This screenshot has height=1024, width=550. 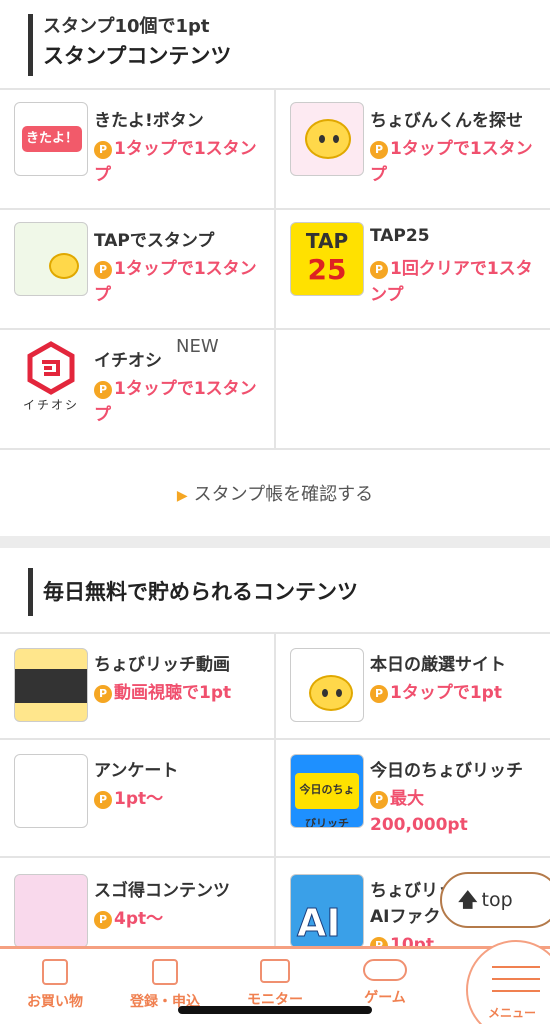 I want to click on triangle-right-icon: ▶, so click(x=182, y=496).